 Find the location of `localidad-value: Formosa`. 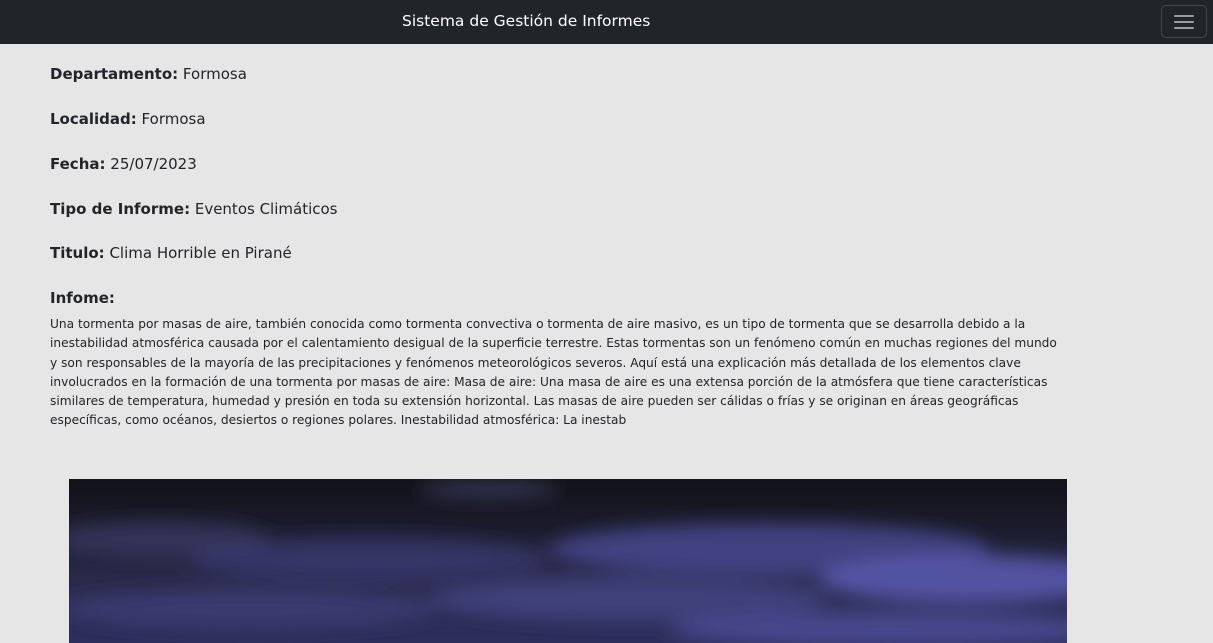

localidad-value: Formosa is located at coordinates (173, 119).